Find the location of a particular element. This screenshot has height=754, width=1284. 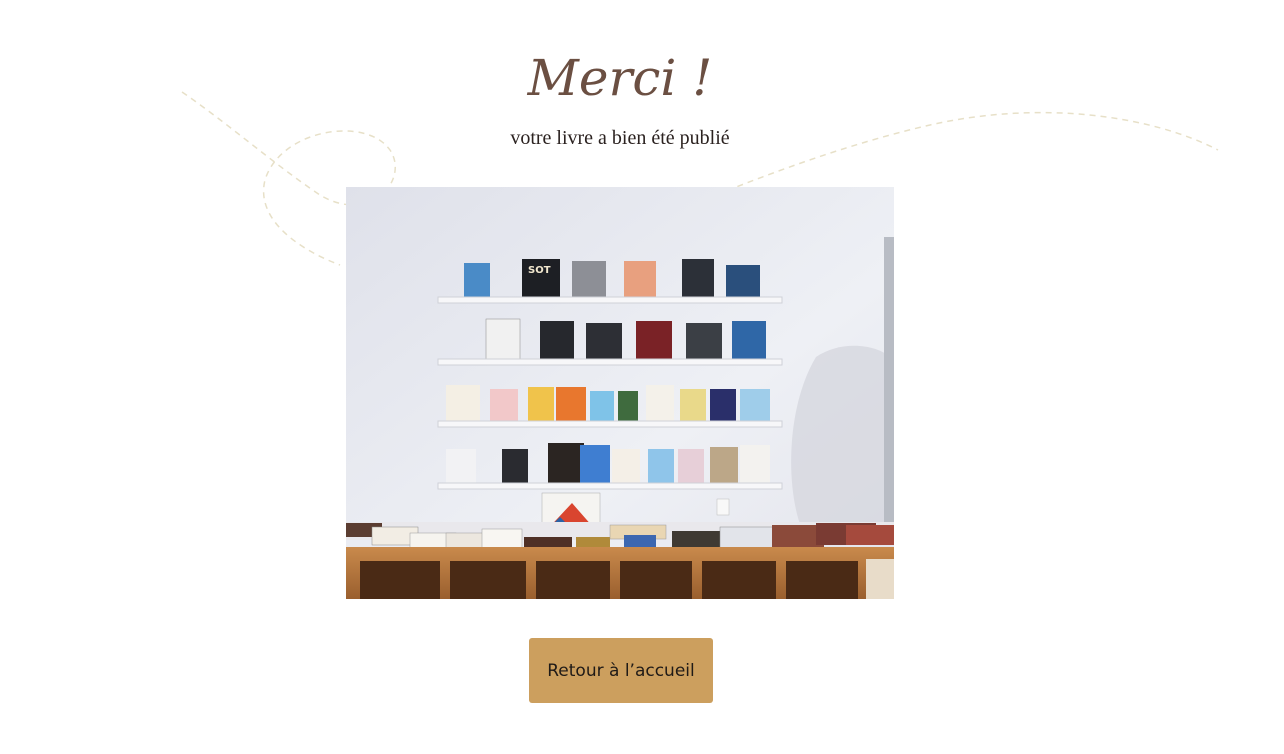

svg-text: SOT is located at coordinates (539, 270).